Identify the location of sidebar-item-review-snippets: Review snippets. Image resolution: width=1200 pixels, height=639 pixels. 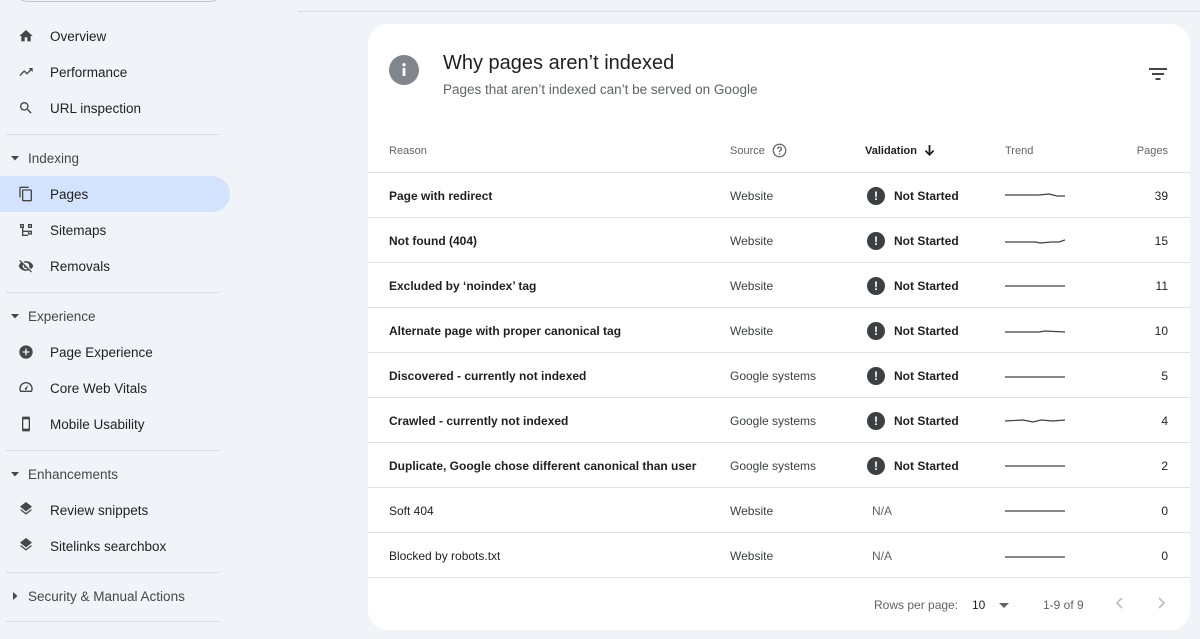
(115, 510).